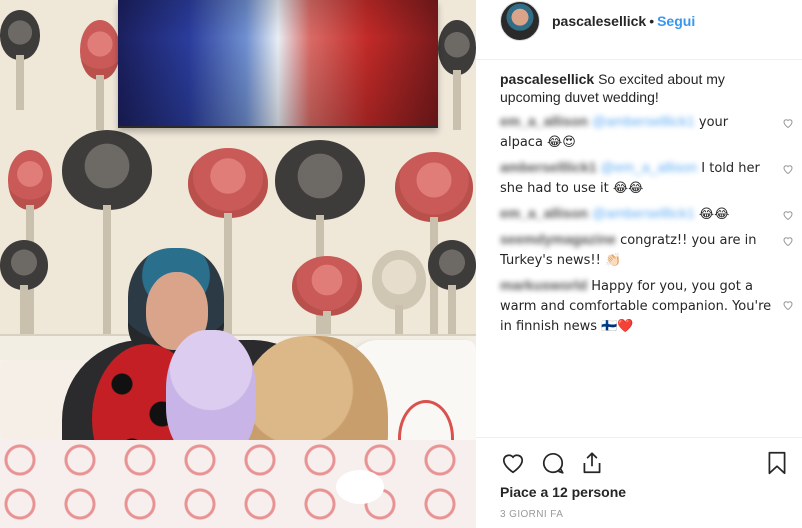 The width and height of the screenshot is (802, 528). What do you see at coordinates (777, 463) in the screenshot?
I see `bookmark-icon` at bounding box center [777, 463].